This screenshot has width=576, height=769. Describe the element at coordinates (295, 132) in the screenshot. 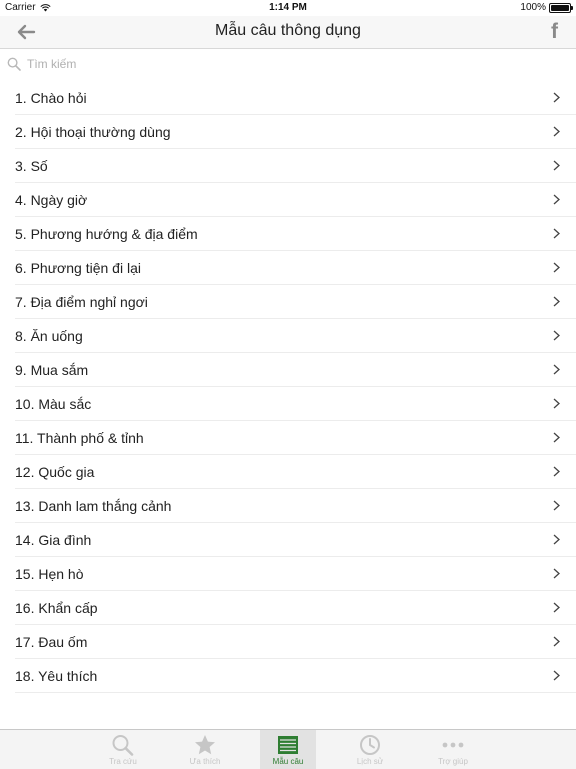

I see `list-item: 2. Hội thoại thường dùng` at that location.